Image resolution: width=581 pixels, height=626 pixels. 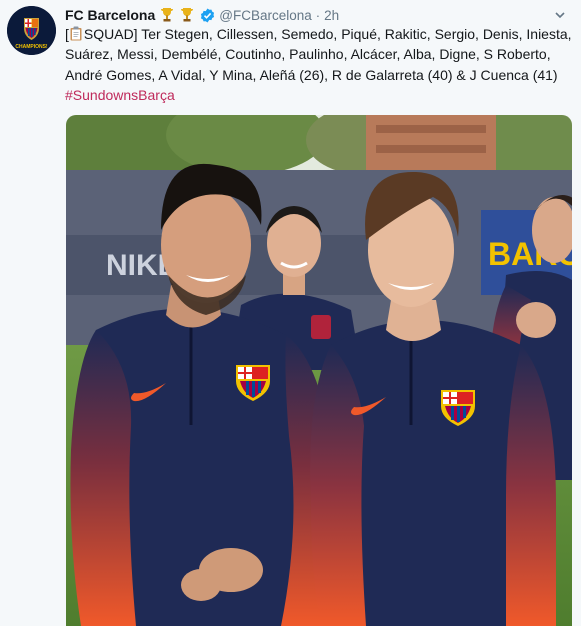 What do you see at coordinates (110, 15) in the screenshot?
I see `account-name: FC Barcelona` at bounding box center [110, 15].